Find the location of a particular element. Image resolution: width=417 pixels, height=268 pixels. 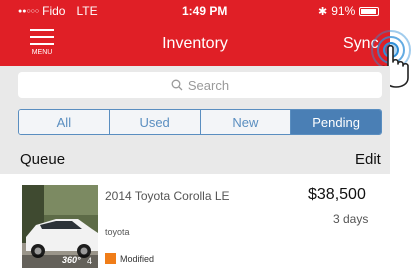

carrier-info: ●●○○○ Fido LTE is located at coordinates (58, 11).